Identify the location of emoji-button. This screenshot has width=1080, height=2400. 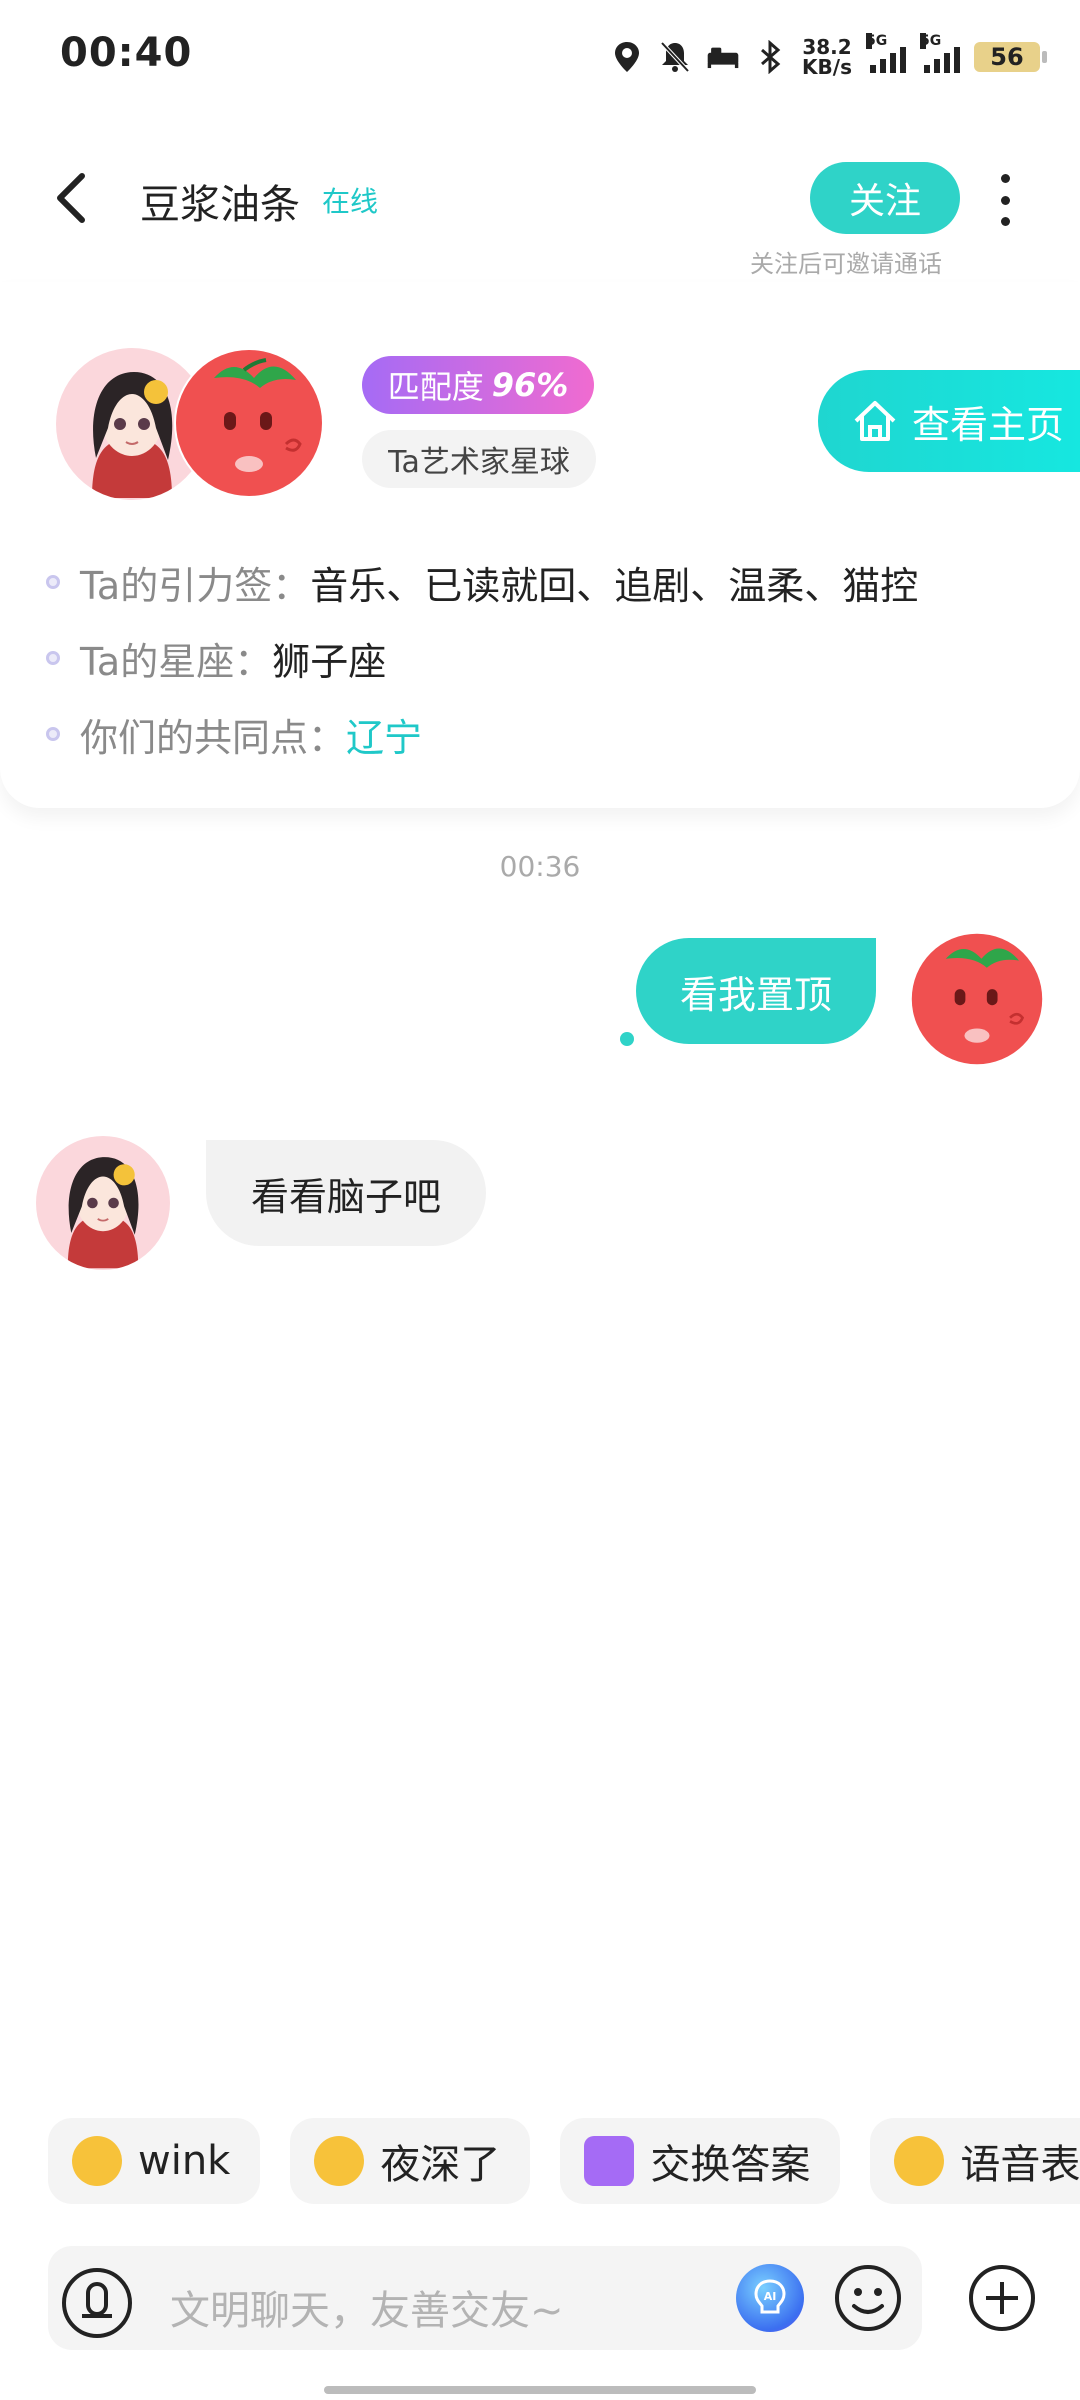
(868, 2298).